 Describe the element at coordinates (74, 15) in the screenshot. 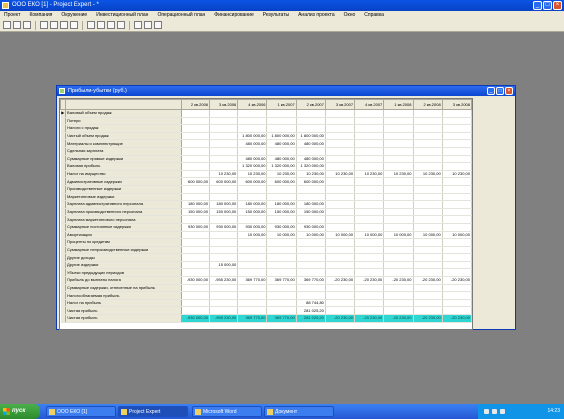

I see `menu-item: Окружение` at that location.